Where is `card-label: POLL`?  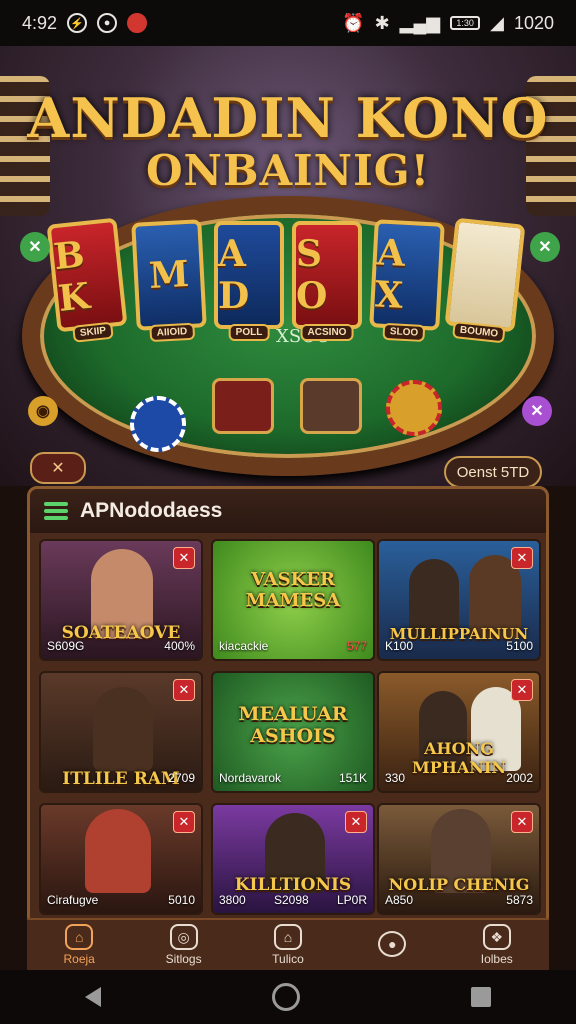 card-label: POLL is located at coordinates (249, 332).